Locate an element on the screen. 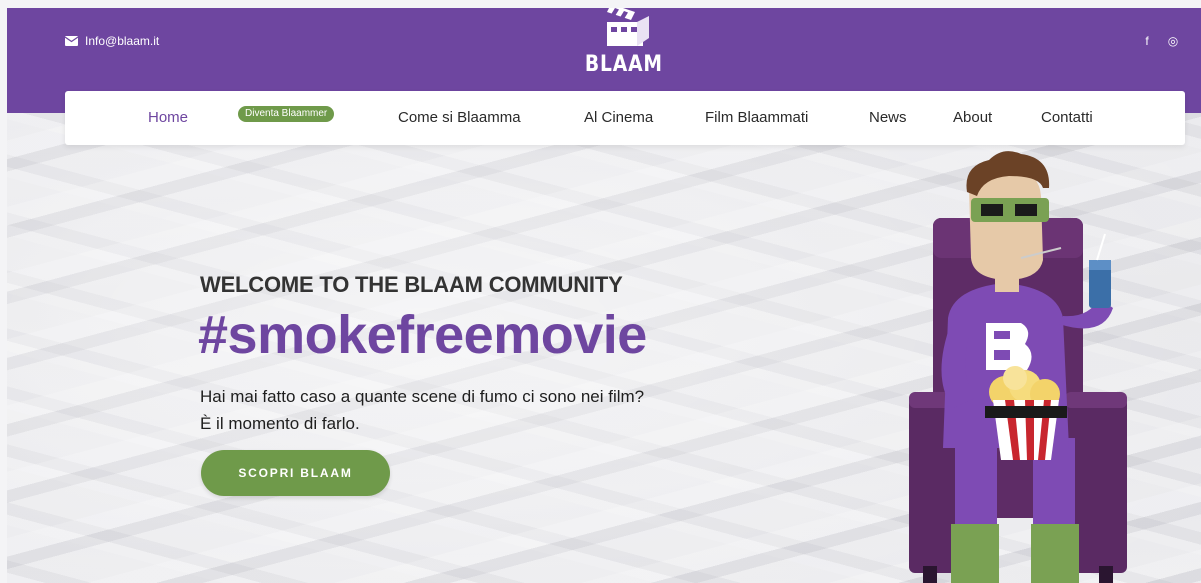 The image size is (1201, 583). logo-text: BLAAM is located at coordinates (624, 64).